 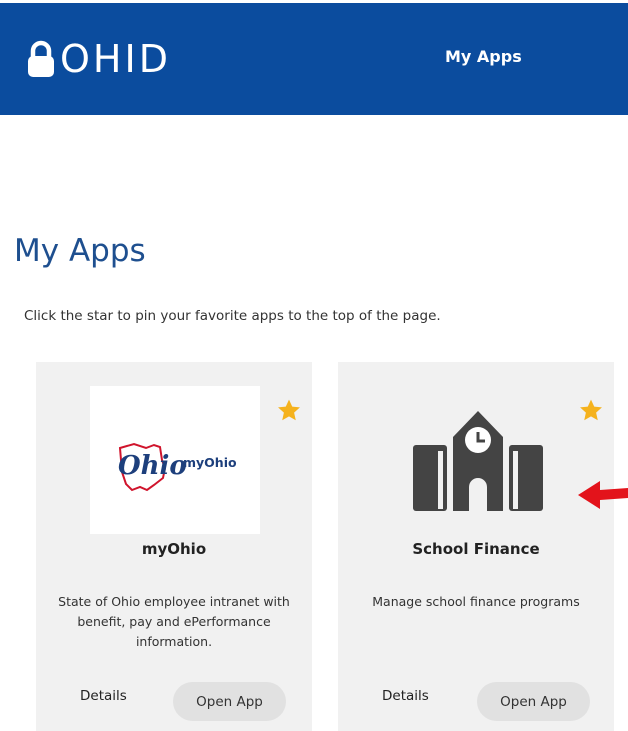 I want to click on ohio-script-text: Ohio, so click(x=152, y=466).